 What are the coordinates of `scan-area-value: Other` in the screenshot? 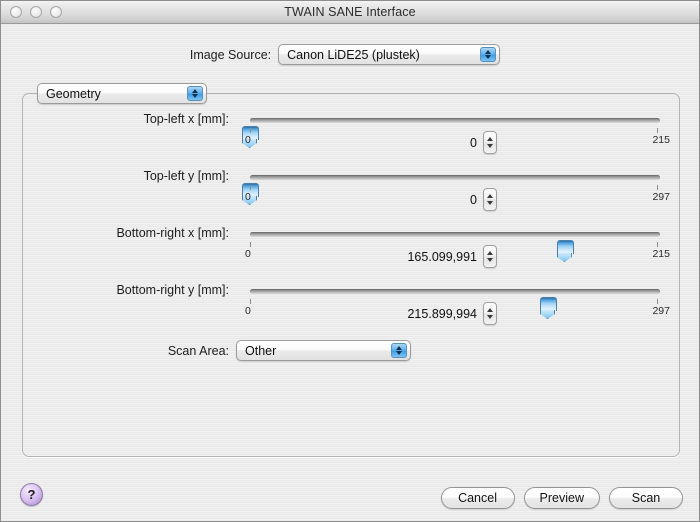 It's located at (261, 350).